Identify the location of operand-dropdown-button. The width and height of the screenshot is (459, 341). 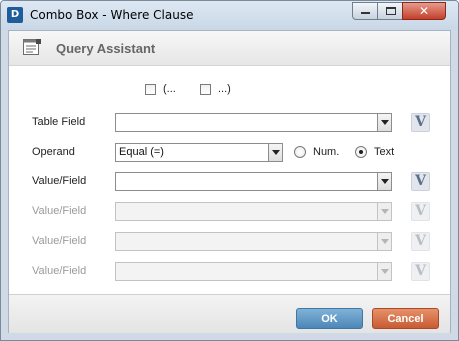
(275, 152).